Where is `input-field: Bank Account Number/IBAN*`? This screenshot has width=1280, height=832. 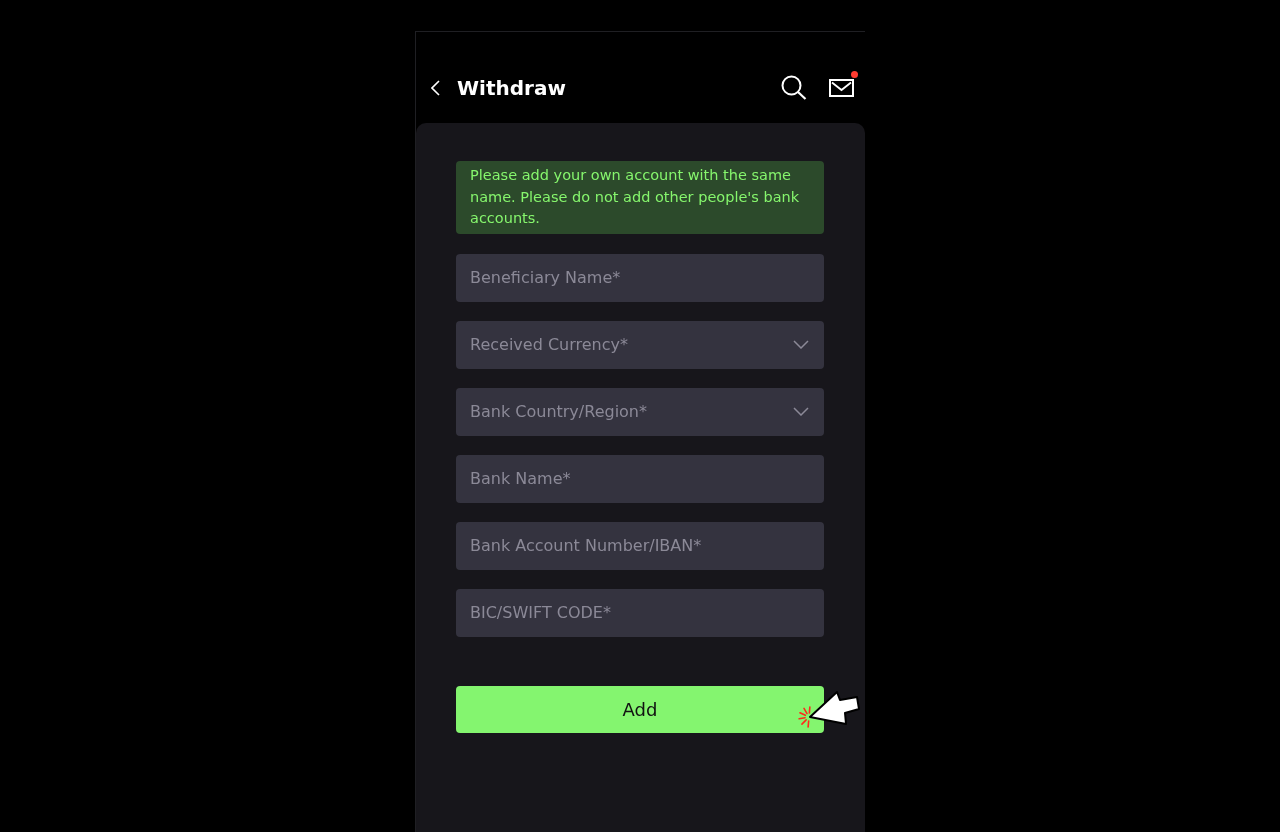
input-field: Bank Account Number/IBAN* is located at coordinates (640, 545).